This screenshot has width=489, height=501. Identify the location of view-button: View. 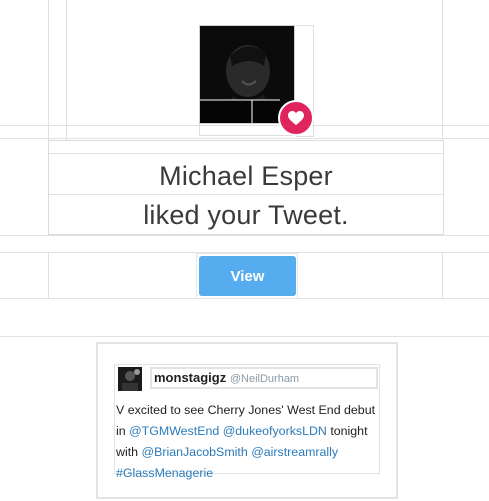
(247, 276).